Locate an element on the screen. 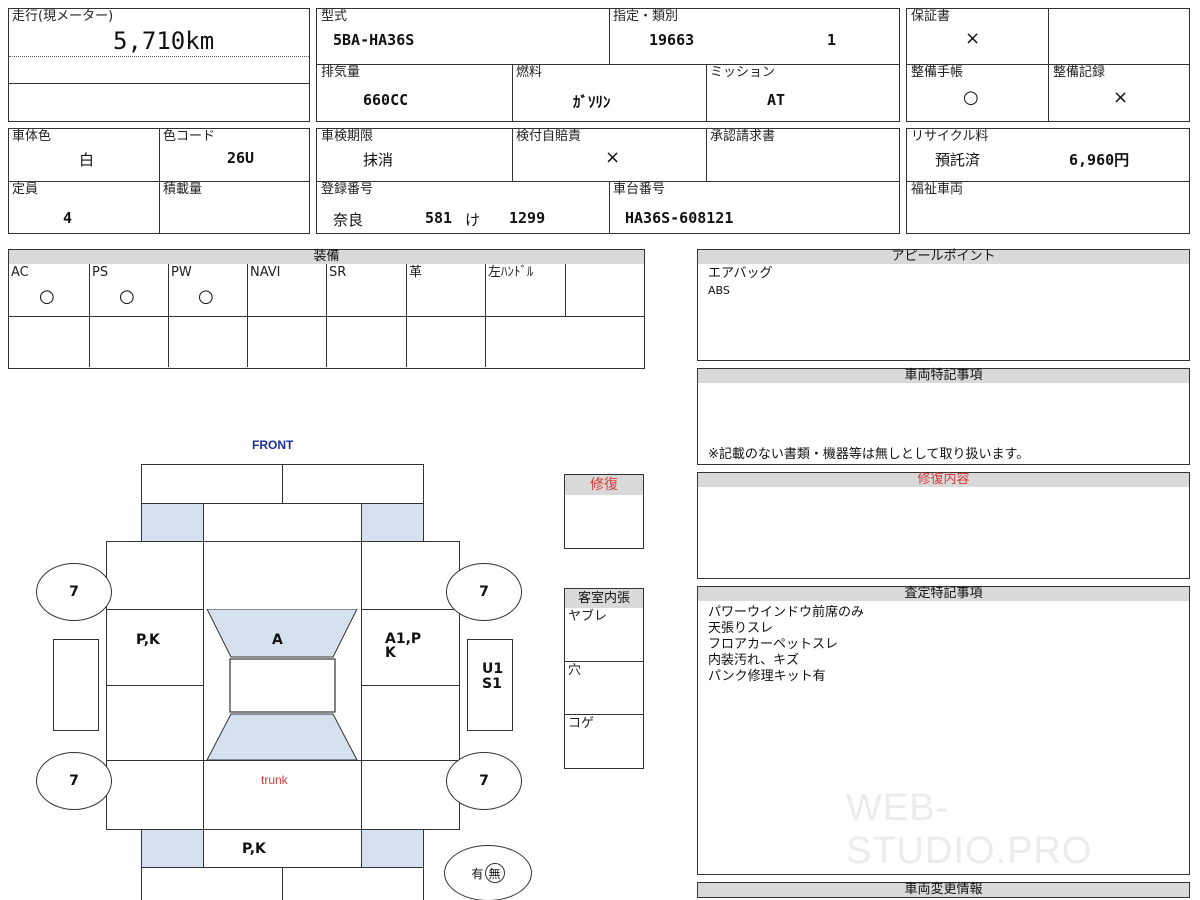 This screenshot has height=900, width=1200. fuel-value: ｶﾞｿﾘﾝ is located at coordinates (592, 102).